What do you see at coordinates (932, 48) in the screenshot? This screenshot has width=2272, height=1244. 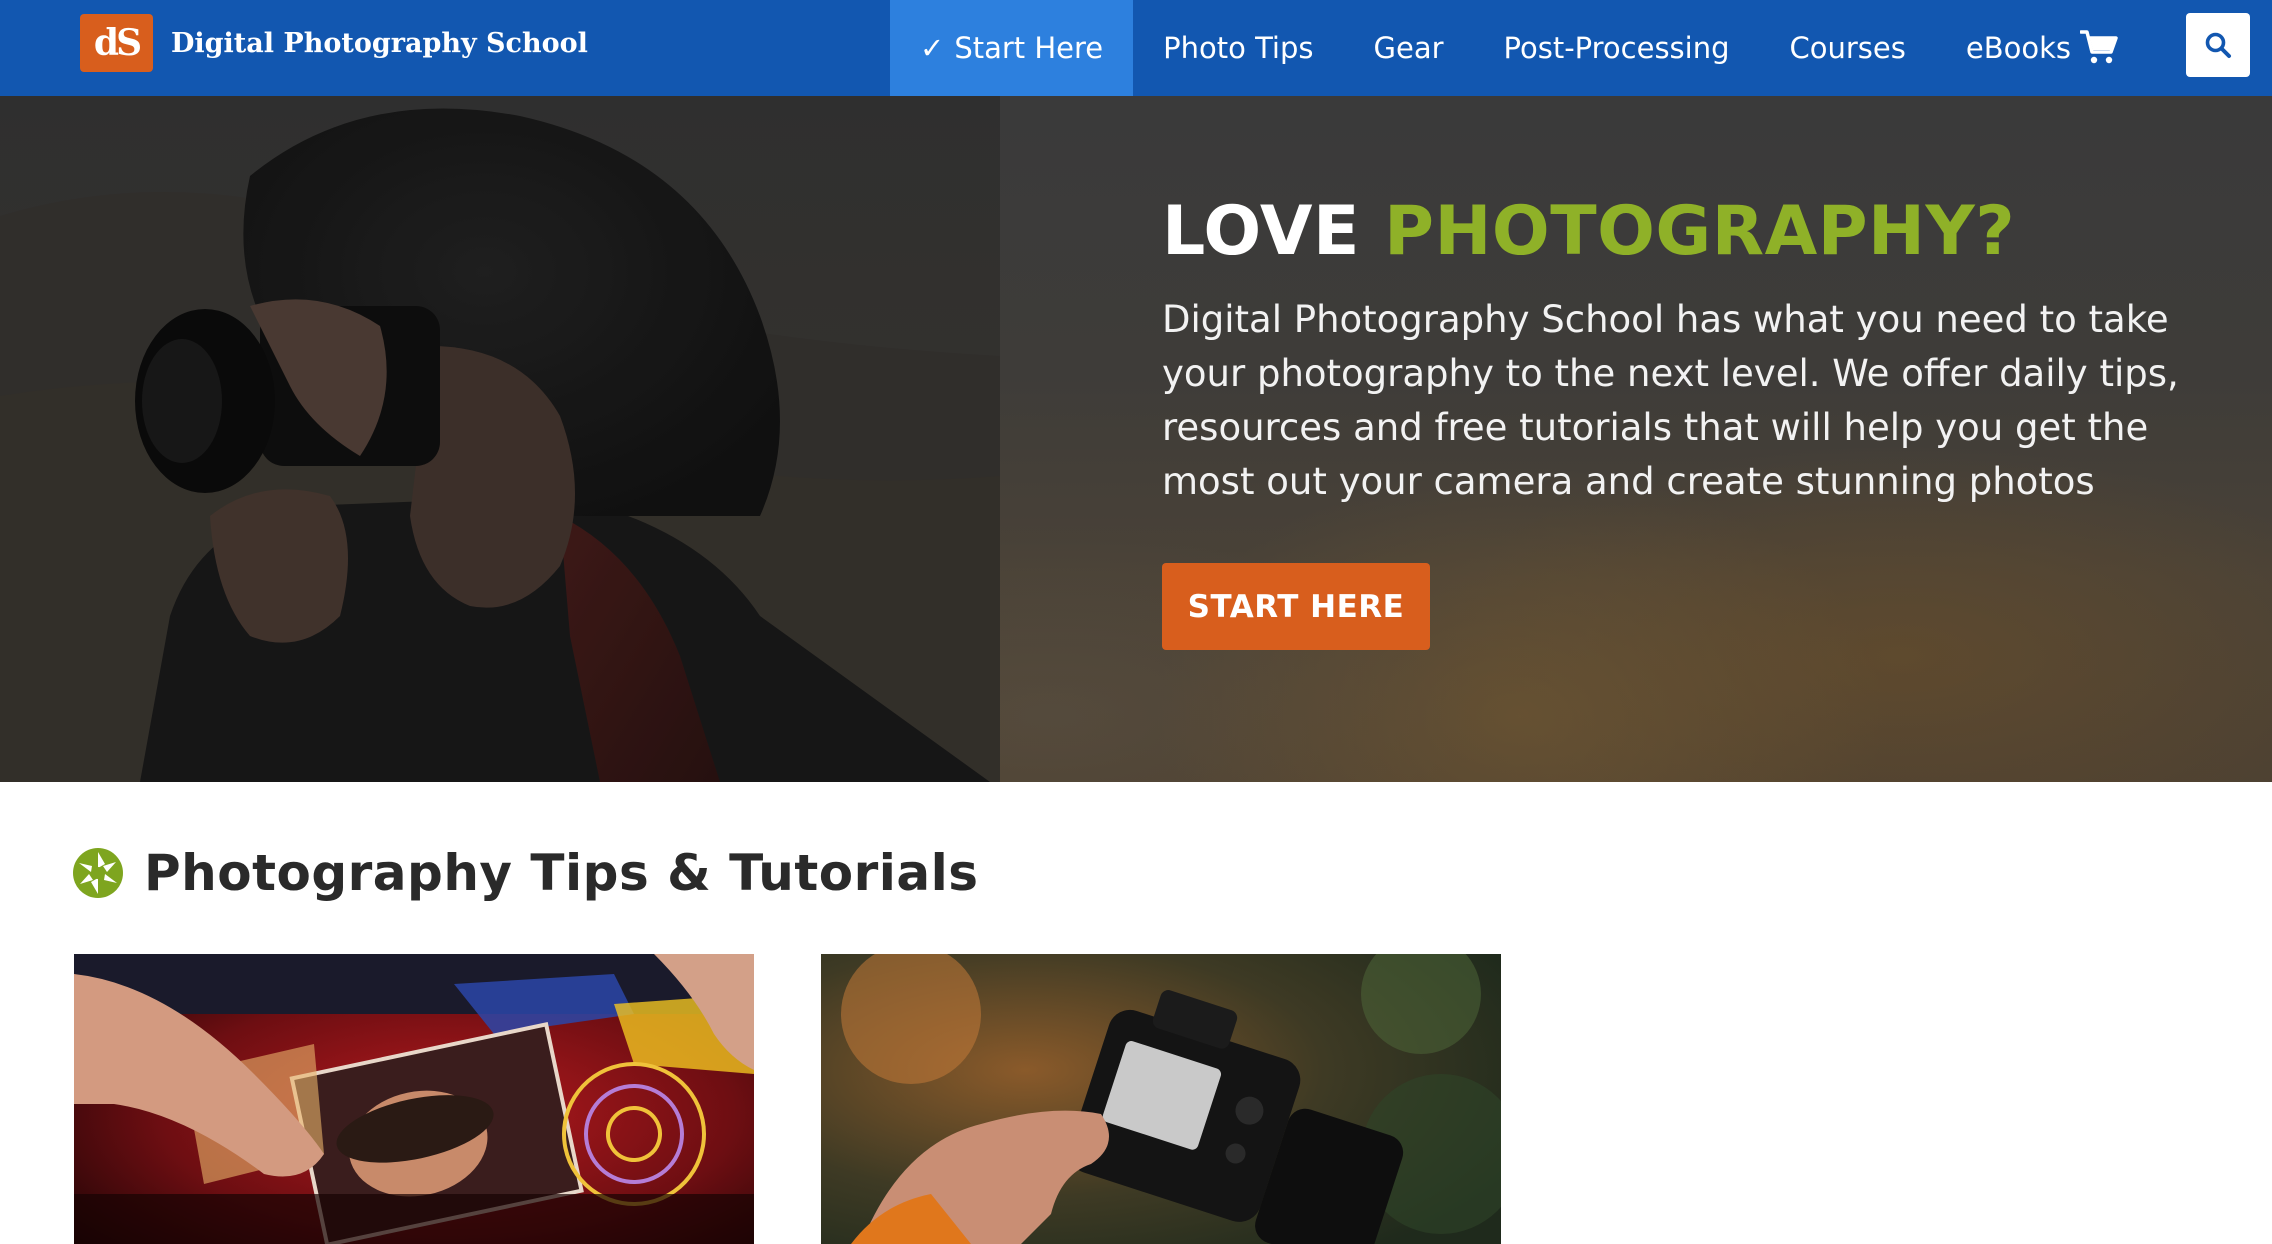 I see `checkmark-icon: ✓` at bounding box center [932, 48].